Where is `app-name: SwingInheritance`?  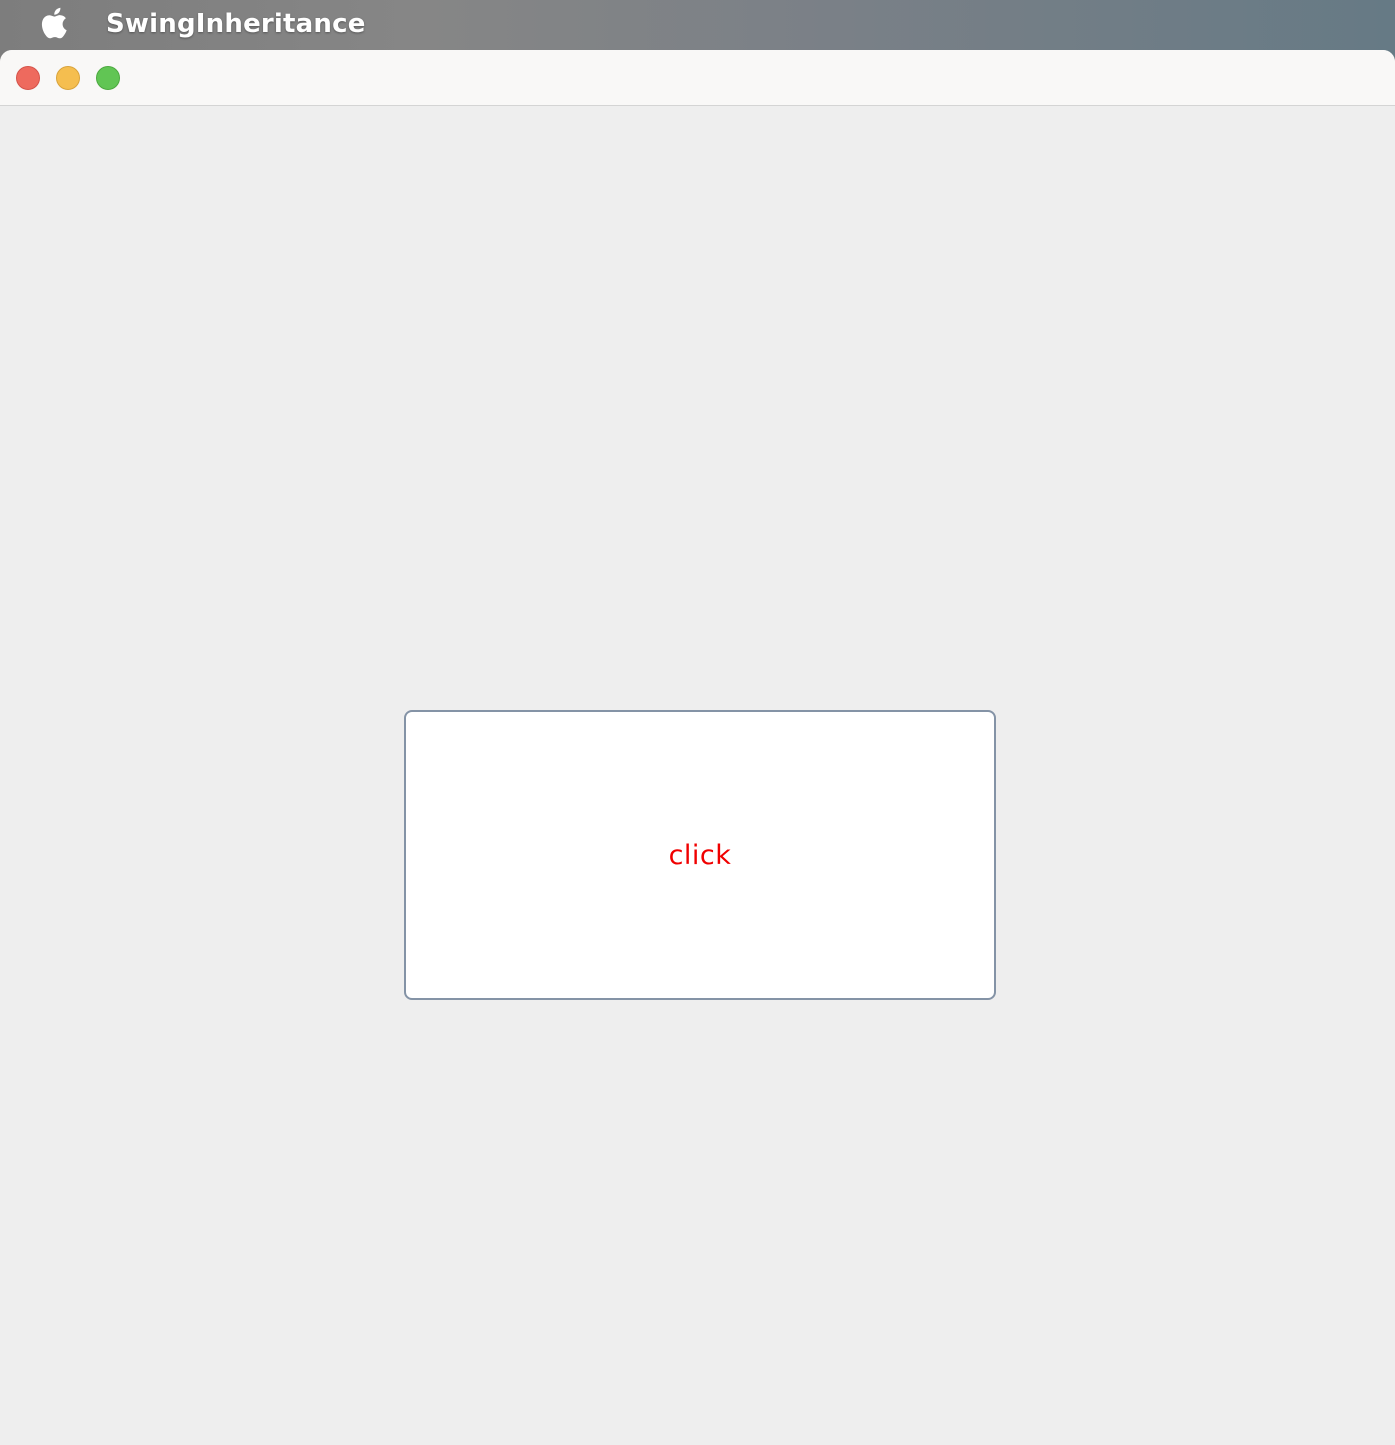
app-name: SwingInheritance is located at coordinates (236, 24).